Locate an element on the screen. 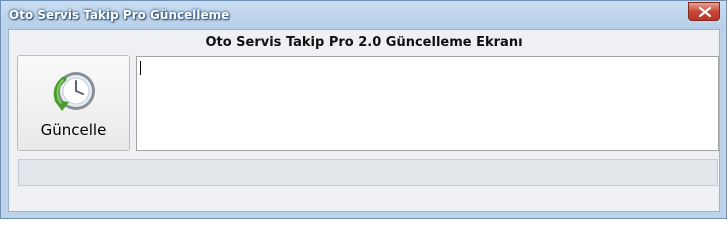 The width and height of the screenshot is (727, 240). close-button is located at coordinates (704, 11).